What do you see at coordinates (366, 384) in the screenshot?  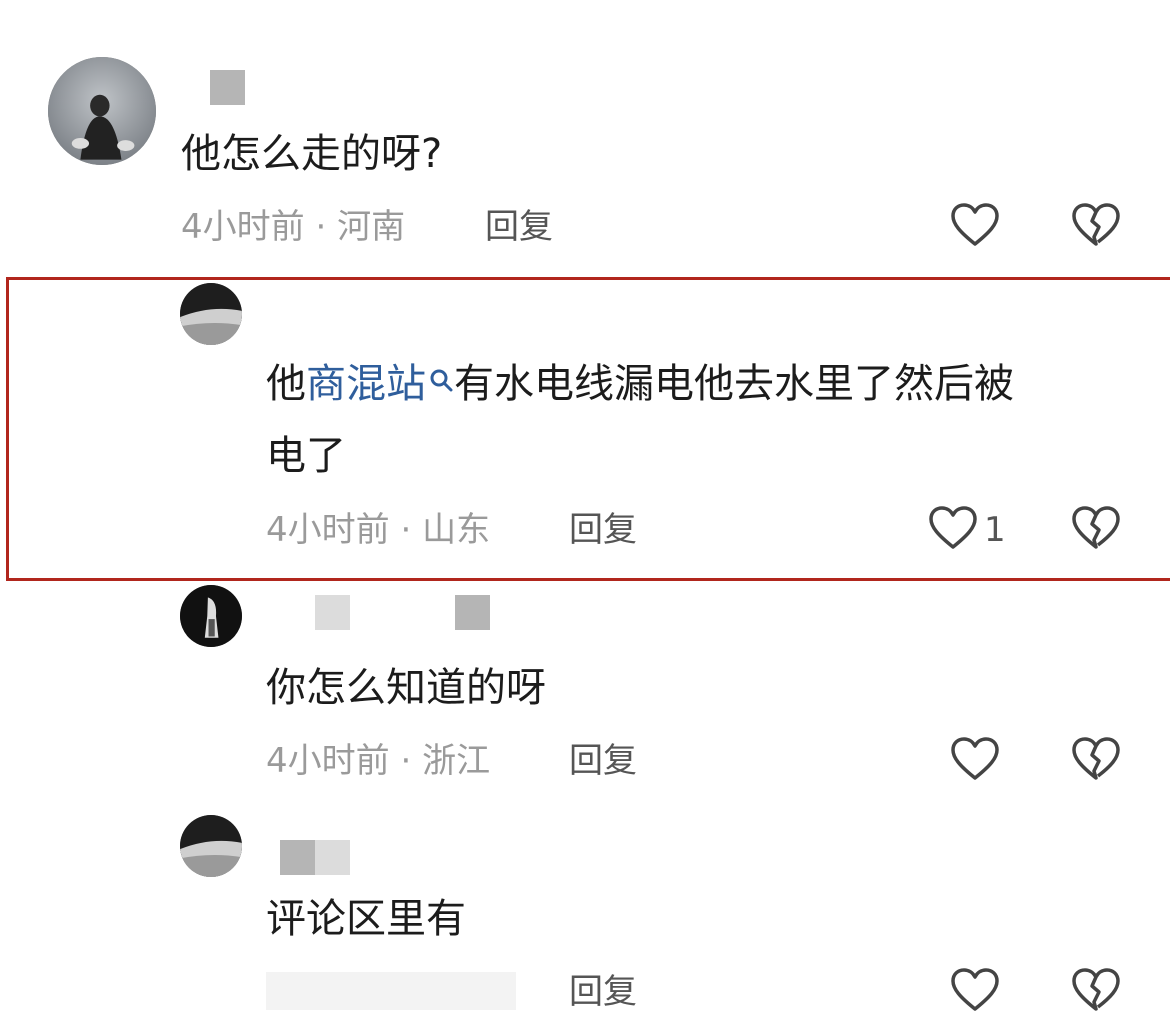 I see `keyword-link: 商混站` at bounding box center [366, 384].